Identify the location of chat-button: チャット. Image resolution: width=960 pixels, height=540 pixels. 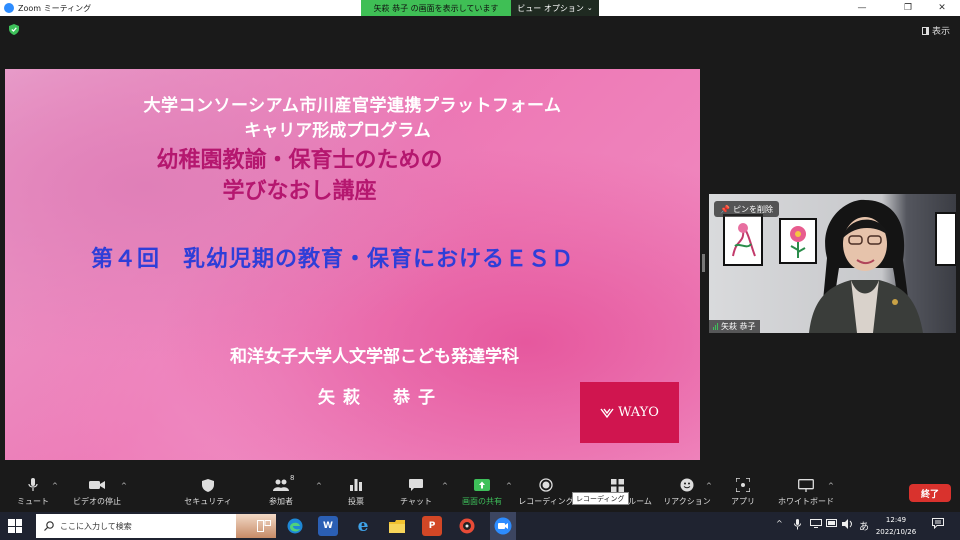
(416, 493).